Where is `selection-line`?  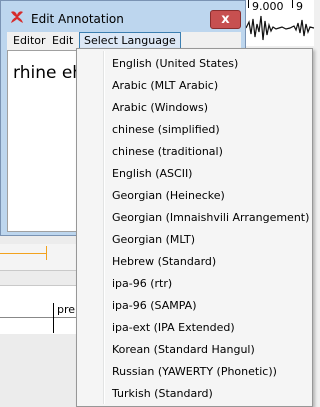 selection-line is located at coordinates (23, 253).